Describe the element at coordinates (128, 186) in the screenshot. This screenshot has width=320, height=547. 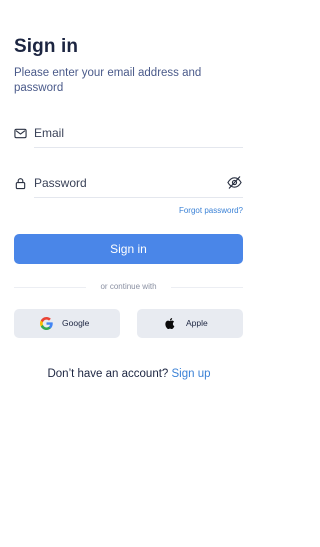
I see `password-field: Password` at that location.